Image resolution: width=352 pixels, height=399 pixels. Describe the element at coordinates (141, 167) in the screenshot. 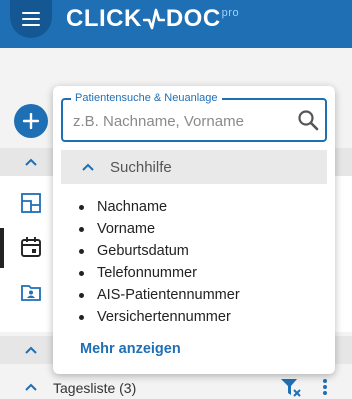

I see `search-help-title: Suchhilfe` at that location.